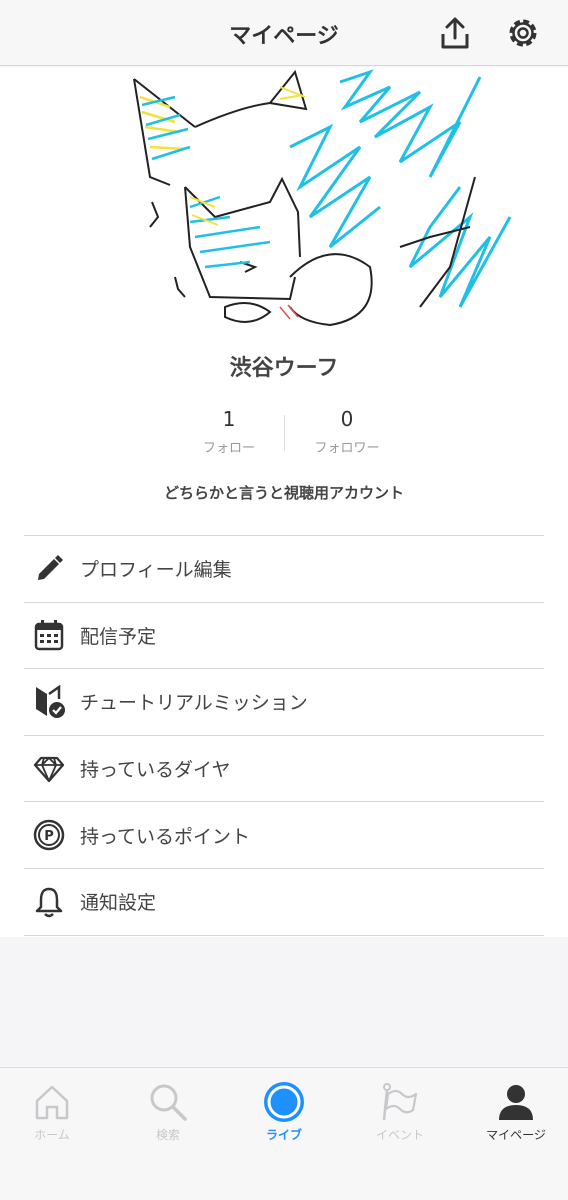 The height and width of the screenshot is (1200, 568). What do you see at coordinates (284, 368) in the screenshot?
I see `profile-name: 渋谷ウーフ` at bounding box center [284, 368].